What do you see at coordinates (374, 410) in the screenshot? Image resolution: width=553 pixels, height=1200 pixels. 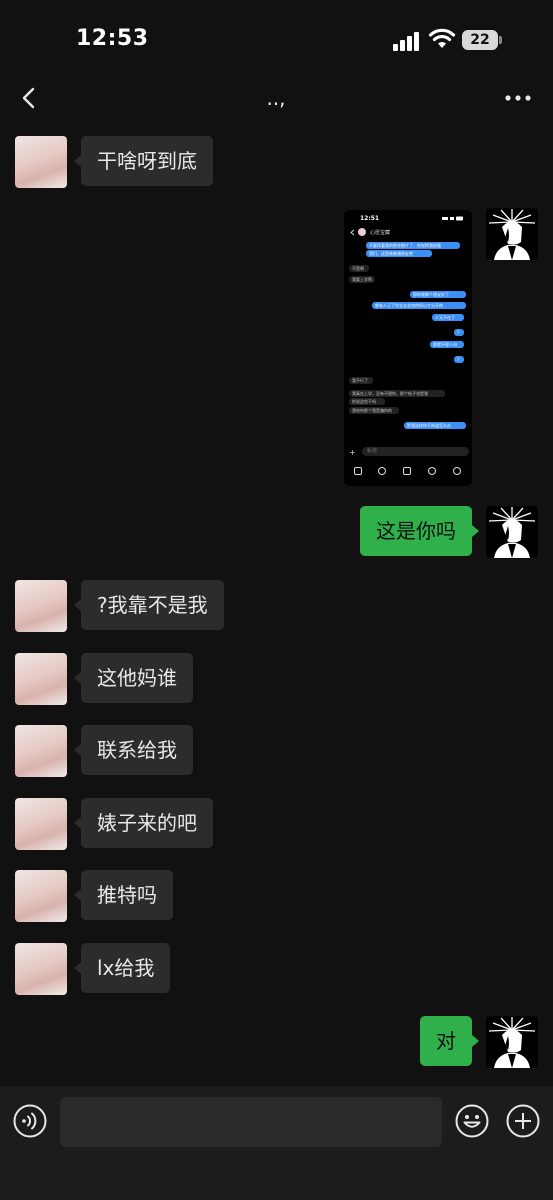 I see `screenshot-line: 我给你那个我是骗你的` at bounding box center [374, 410].